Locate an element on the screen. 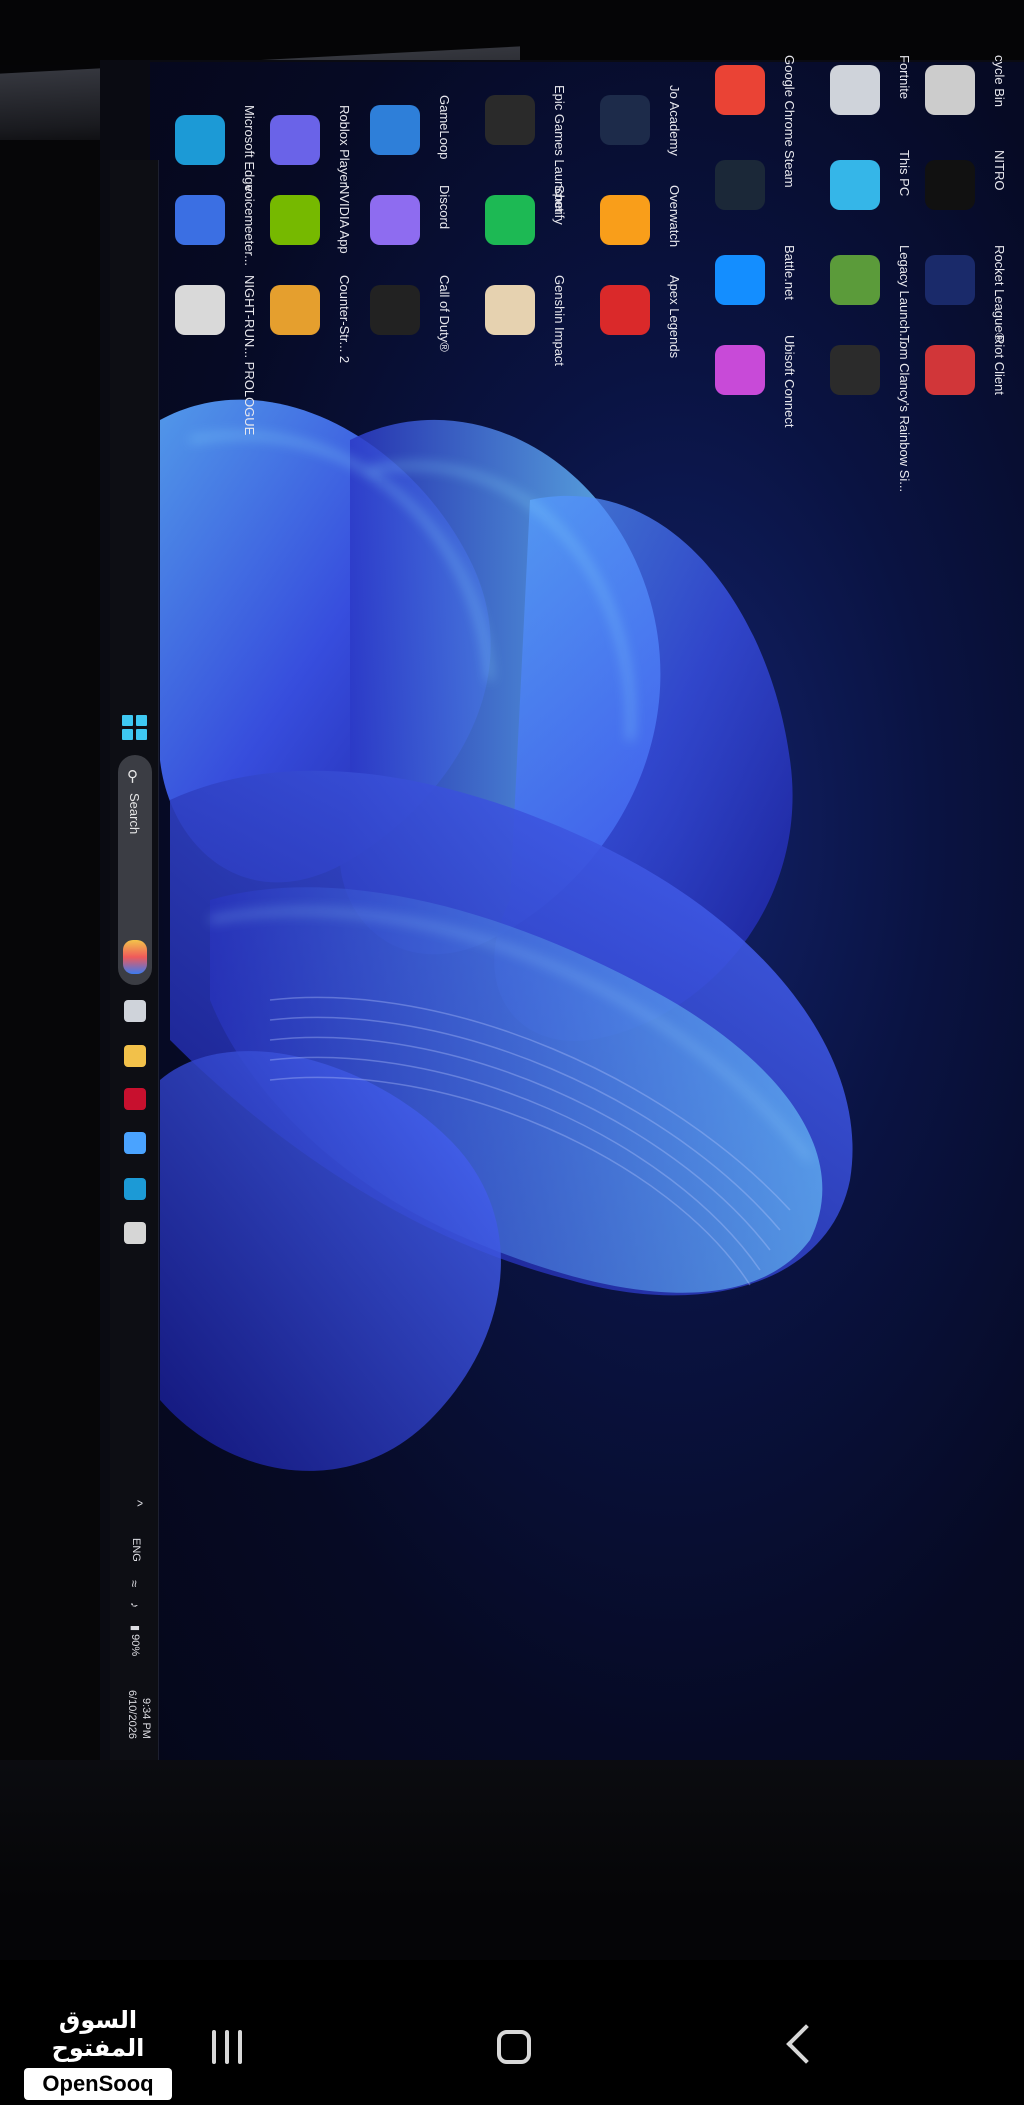 This screenshot has width=1024, height=2105. clock-time: 9:34 PM is located at coordinates (146, 1718).